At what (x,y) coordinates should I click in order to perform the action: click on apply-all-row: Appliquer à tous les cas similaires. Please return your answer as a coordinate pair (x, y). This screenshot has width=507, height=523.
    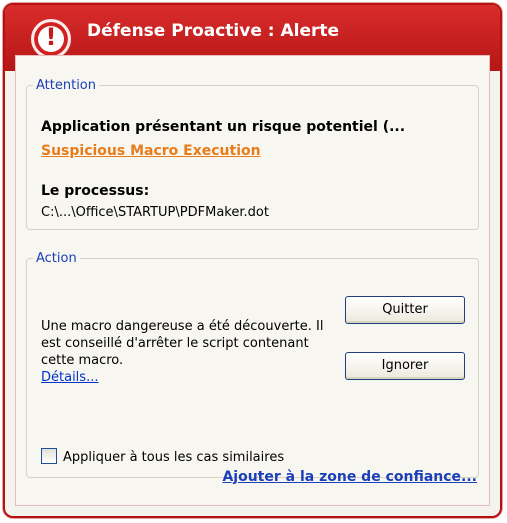
    Looking at the image, I should click on (162, 456).